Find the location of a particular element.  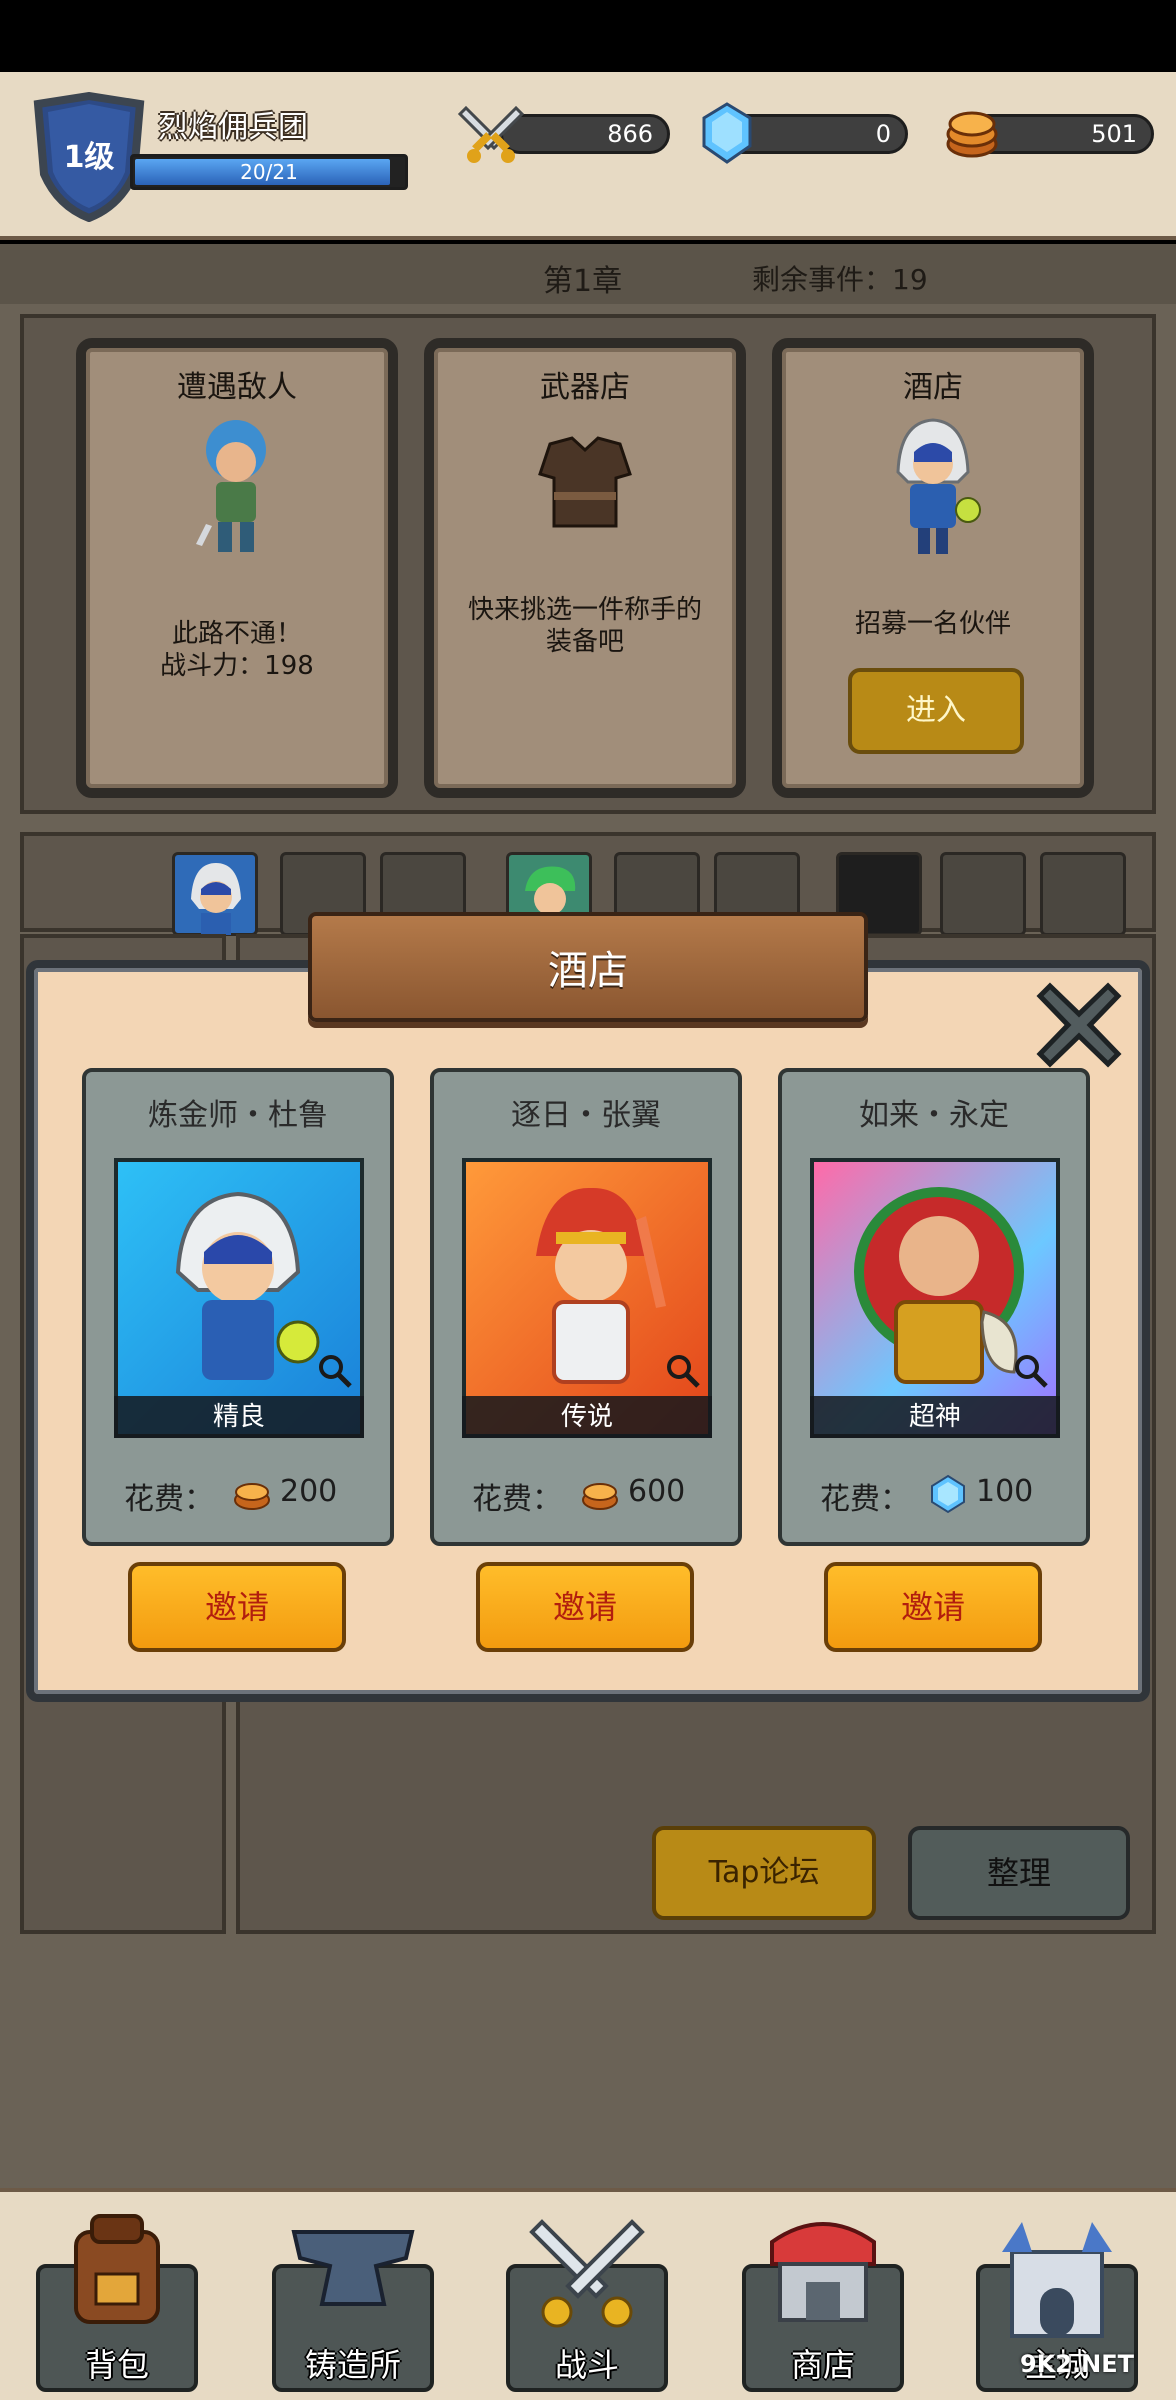

event-desc: 招募一名伙伴 is located at coordinates (932, 624).